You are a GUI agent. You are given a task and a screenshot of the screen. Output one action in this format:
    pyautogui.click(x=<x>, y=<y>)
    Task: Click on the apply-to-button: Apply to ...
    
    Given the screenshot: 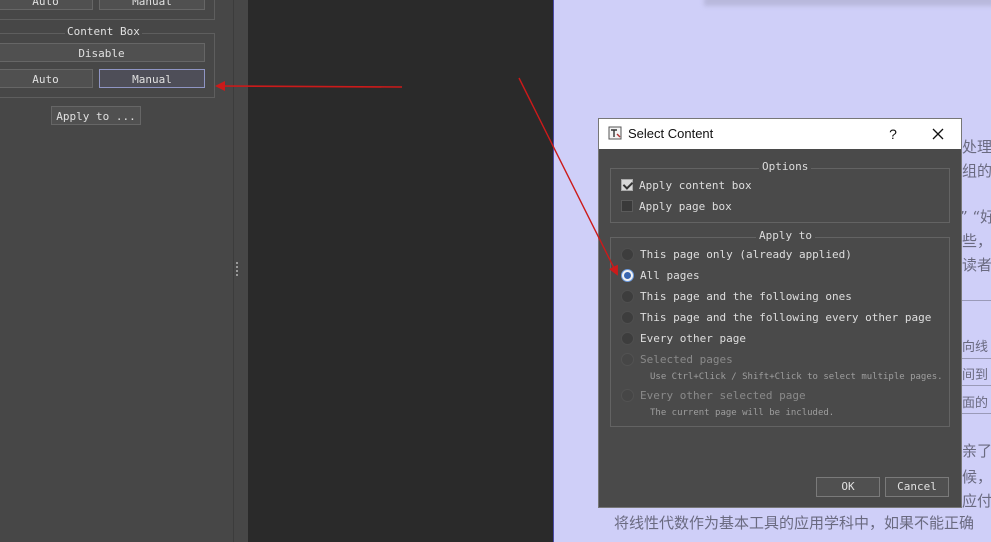 What is the action you would take?
    pyautogui.click(x=96, y=115)
    